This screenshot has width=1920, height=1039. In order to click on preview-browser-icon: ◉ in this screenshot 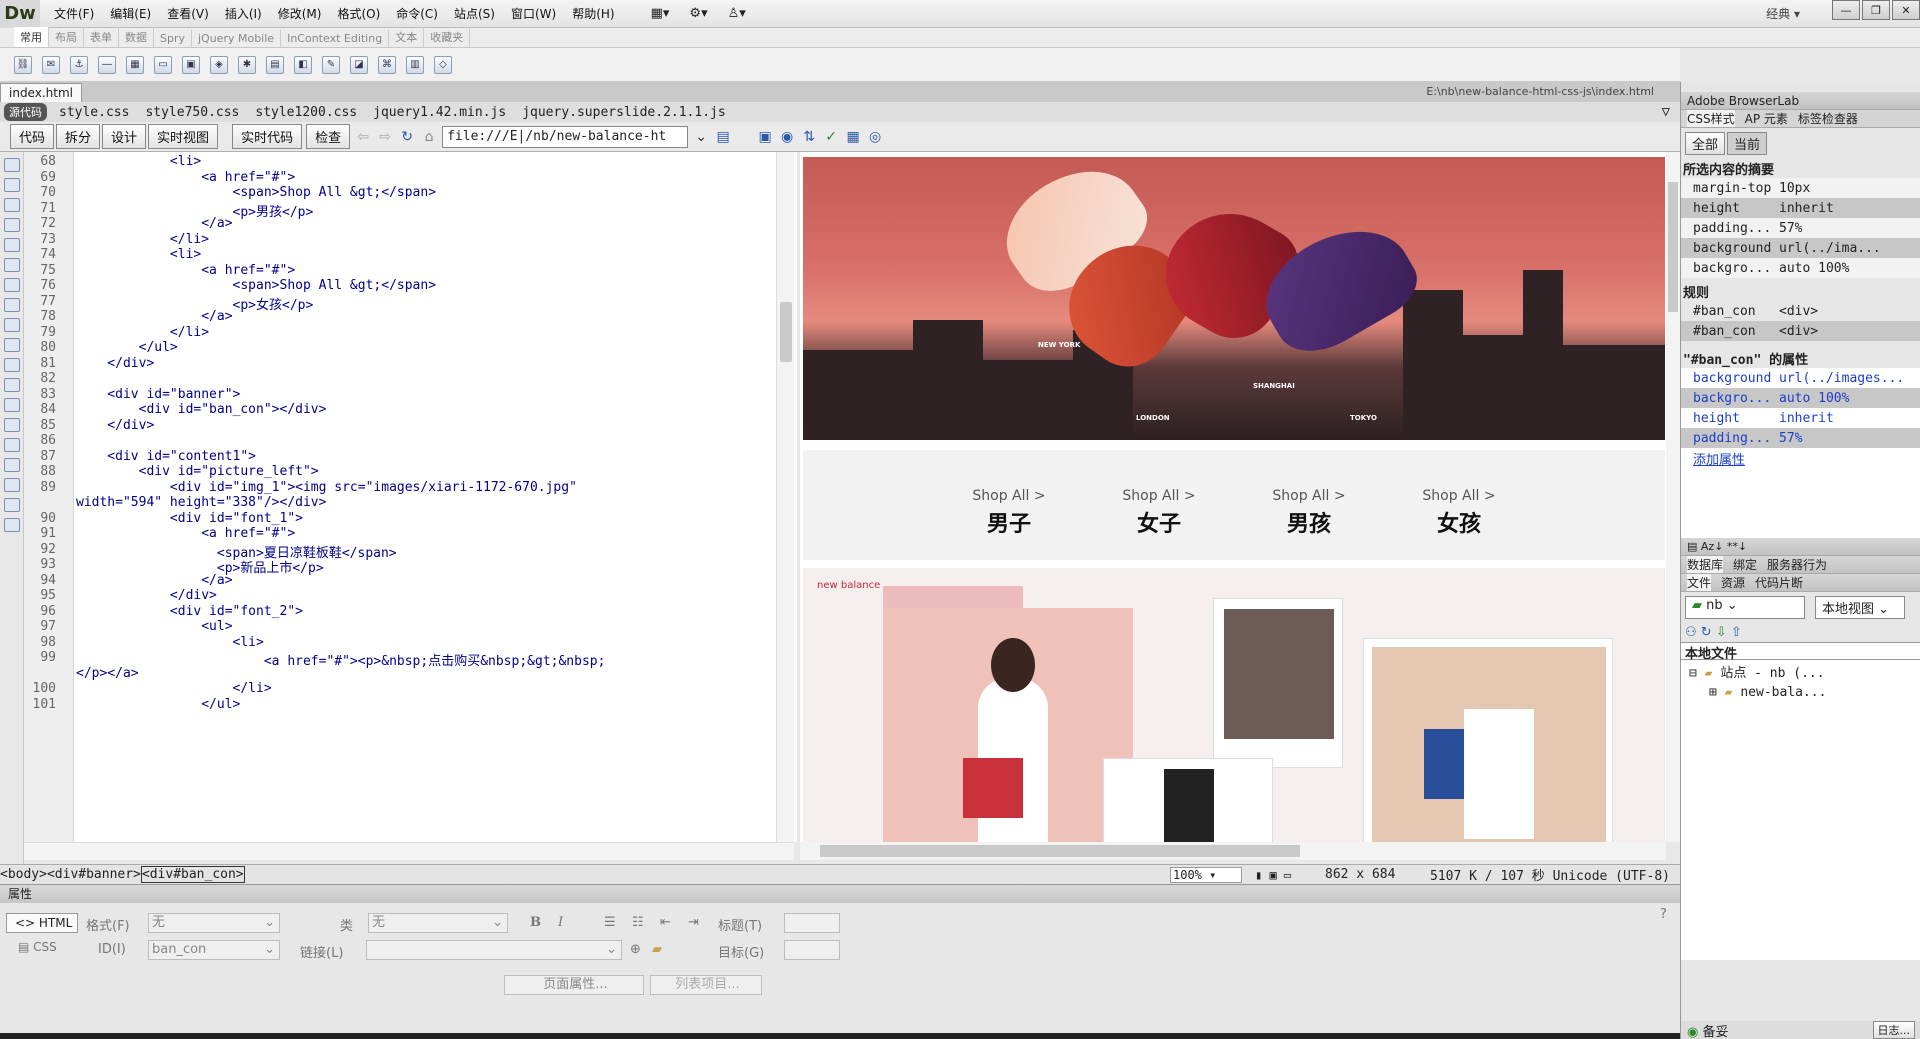, I will do `click(787, 137)`.